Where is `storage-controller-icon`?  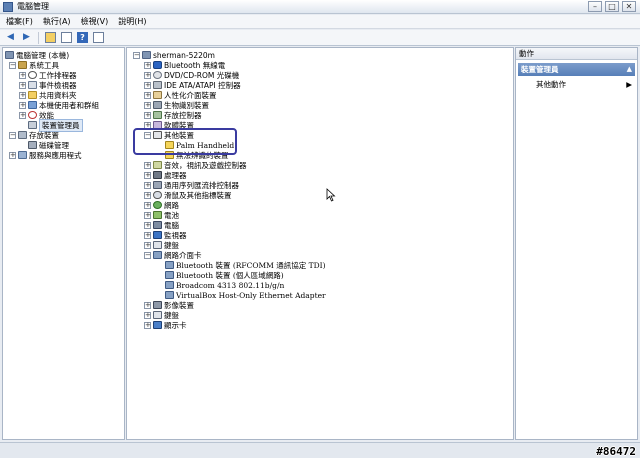 storage-controller-icon is located at coordinates (157, 115).